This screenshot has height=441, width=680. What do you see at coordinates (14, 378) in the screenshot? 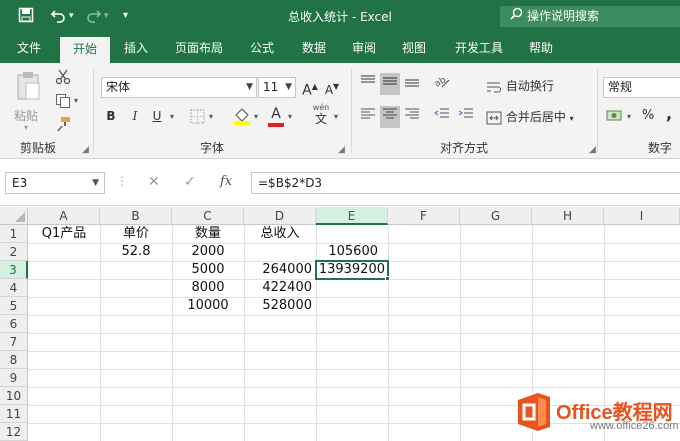
I see `row-header-9: 9` at bounding box center [14, 378].